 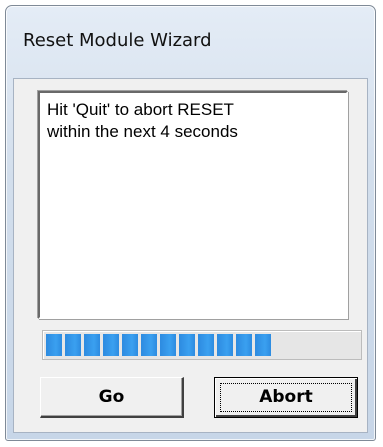 I want to click on countdown-progress-bar, so click(x=202, y=345).